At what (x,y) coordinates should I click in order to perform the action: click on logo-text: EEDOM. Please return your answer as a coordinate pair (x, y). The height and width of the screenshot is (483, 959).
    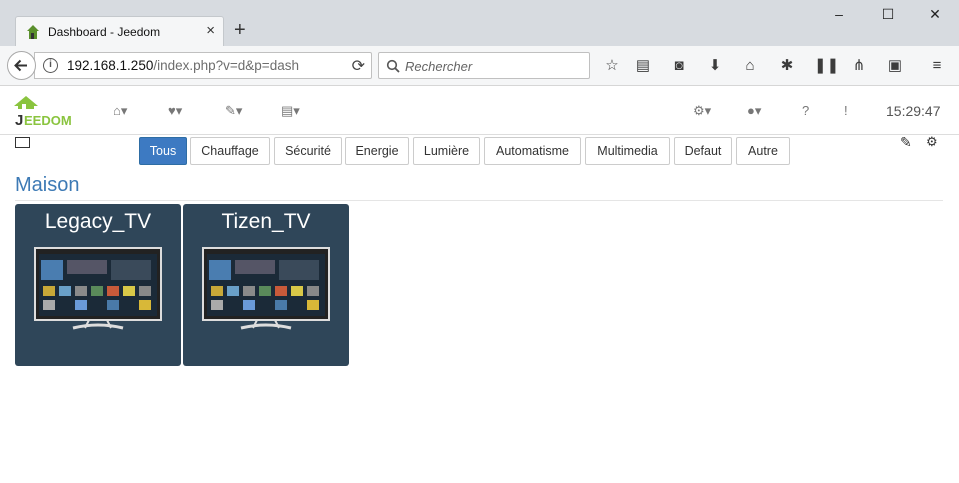
    Looking at the image, I should click on (48, 120).